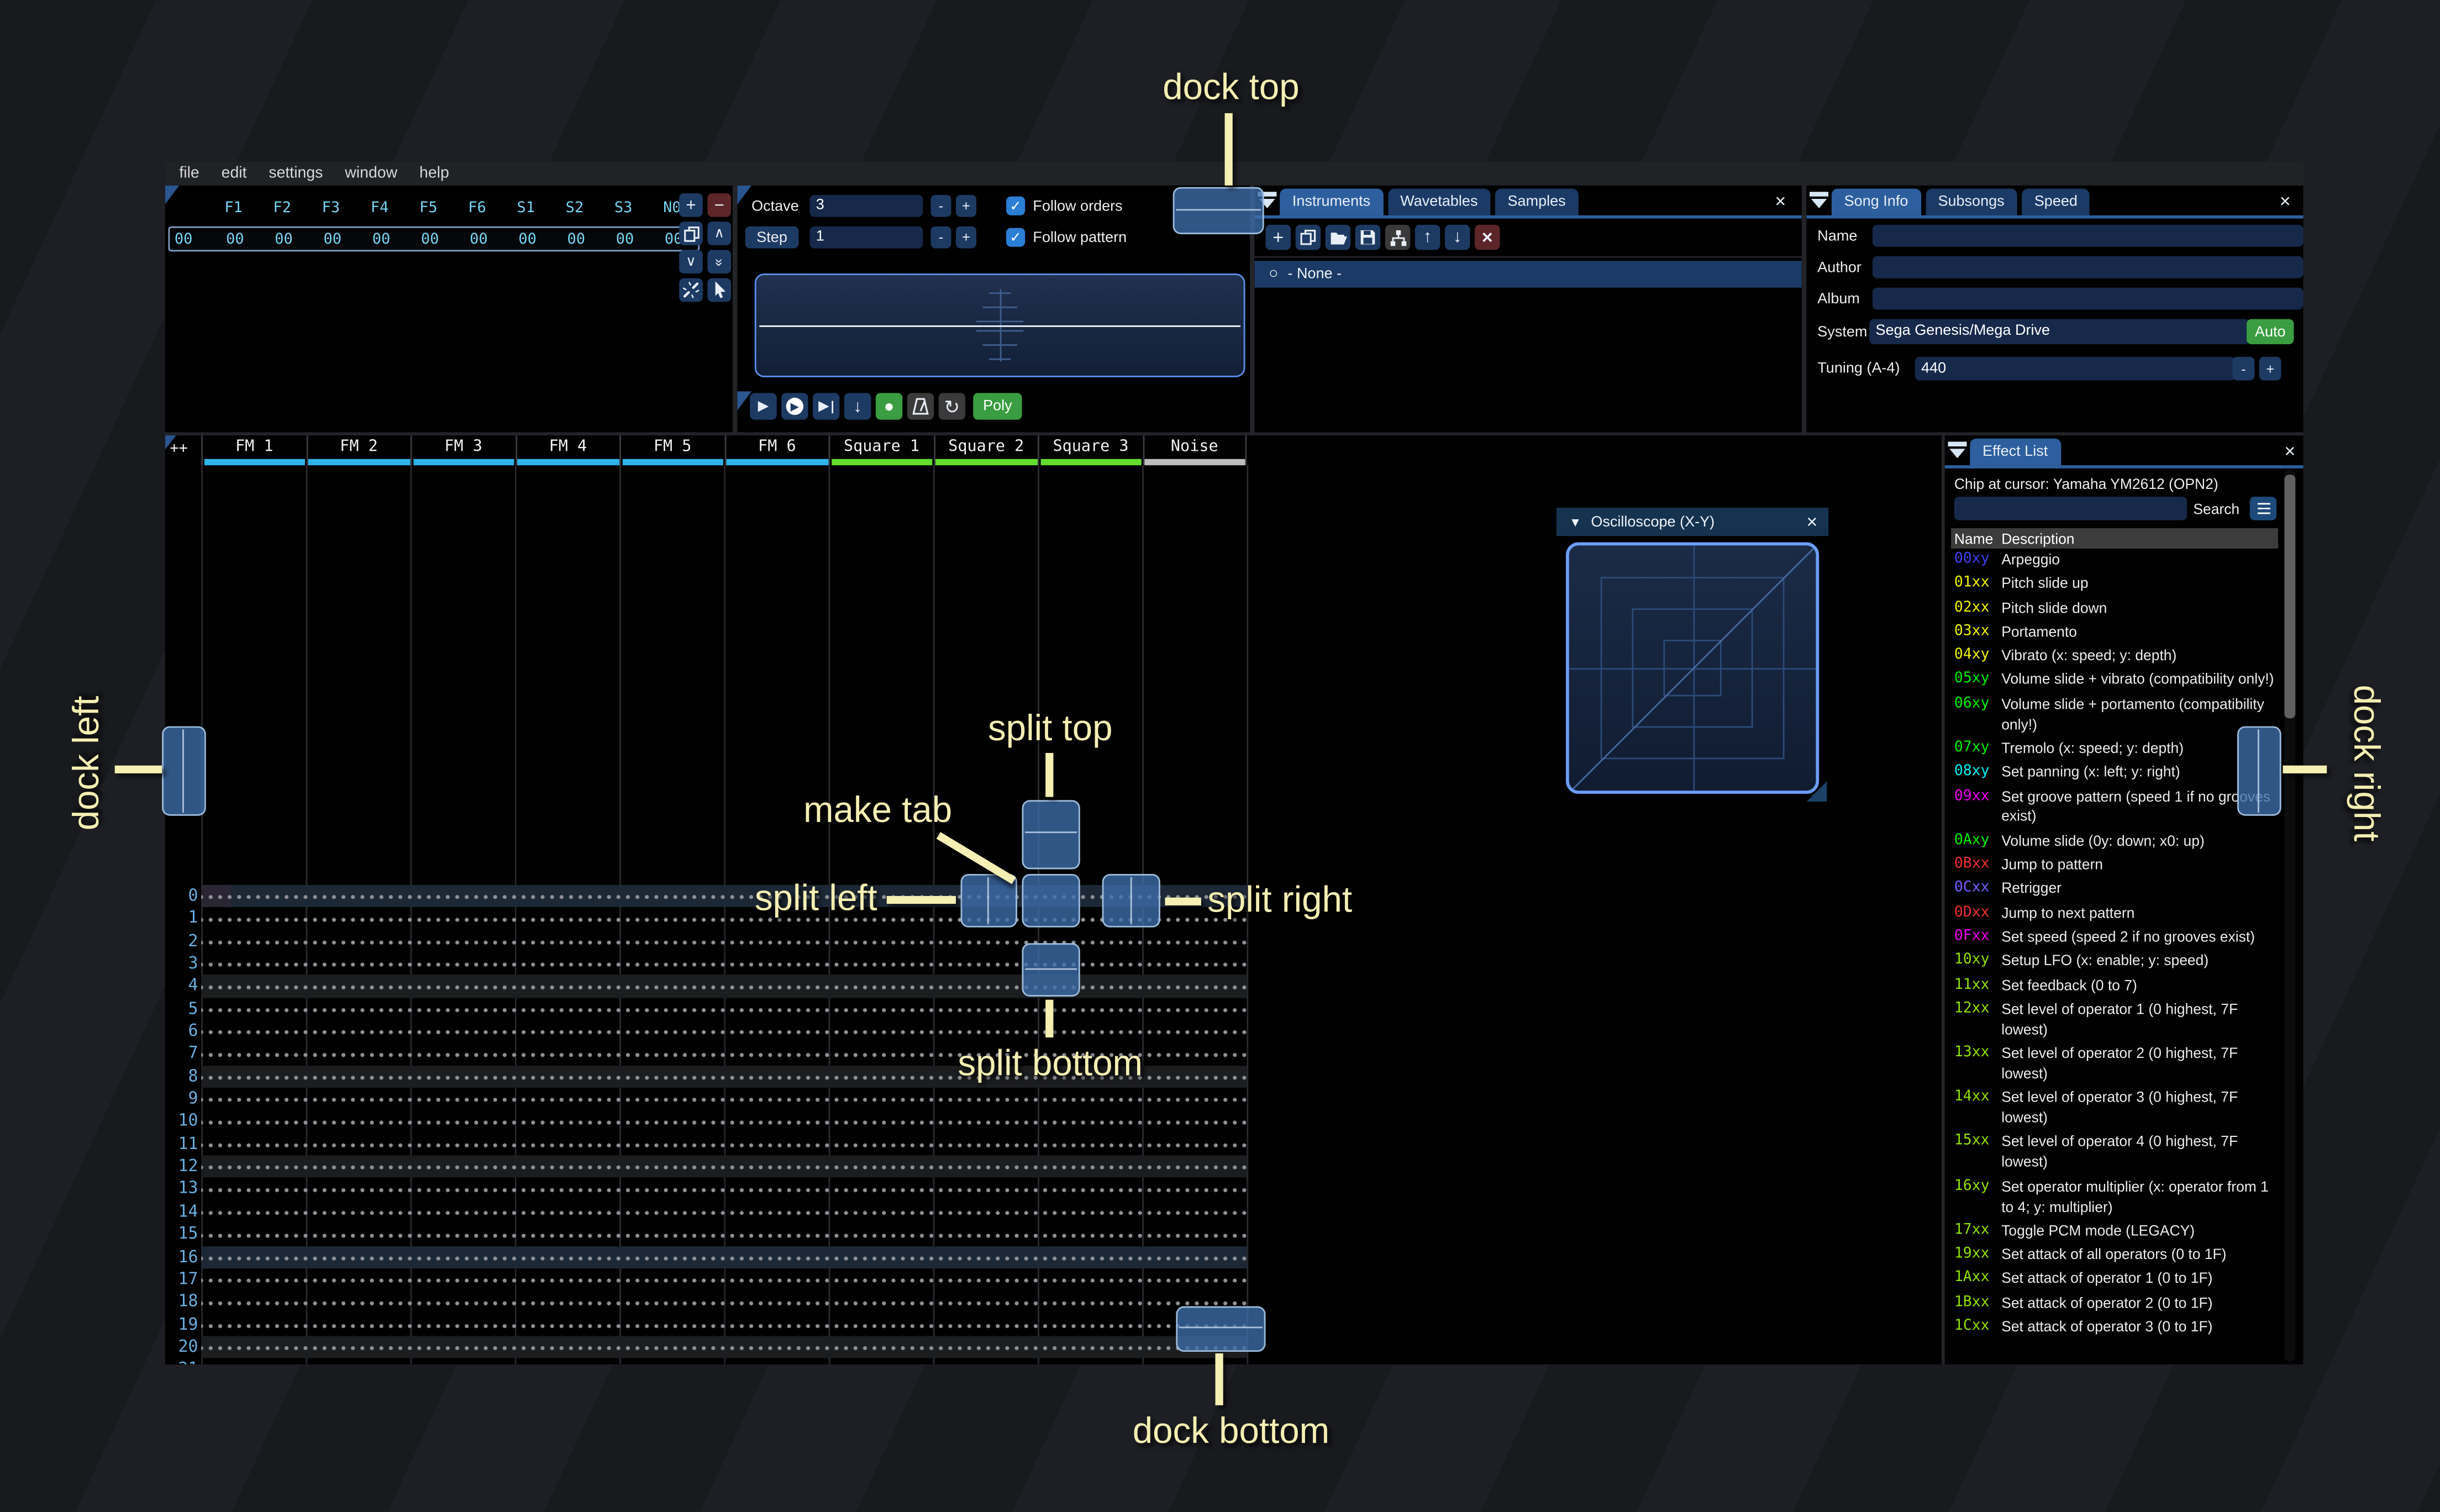 This screenshot has height=1512, width=2440. What do you see at coordinates (1528, 274) in the screenshot?
I see `instrument-list-item: ○ - None -` at bounding box center [1528, 274].